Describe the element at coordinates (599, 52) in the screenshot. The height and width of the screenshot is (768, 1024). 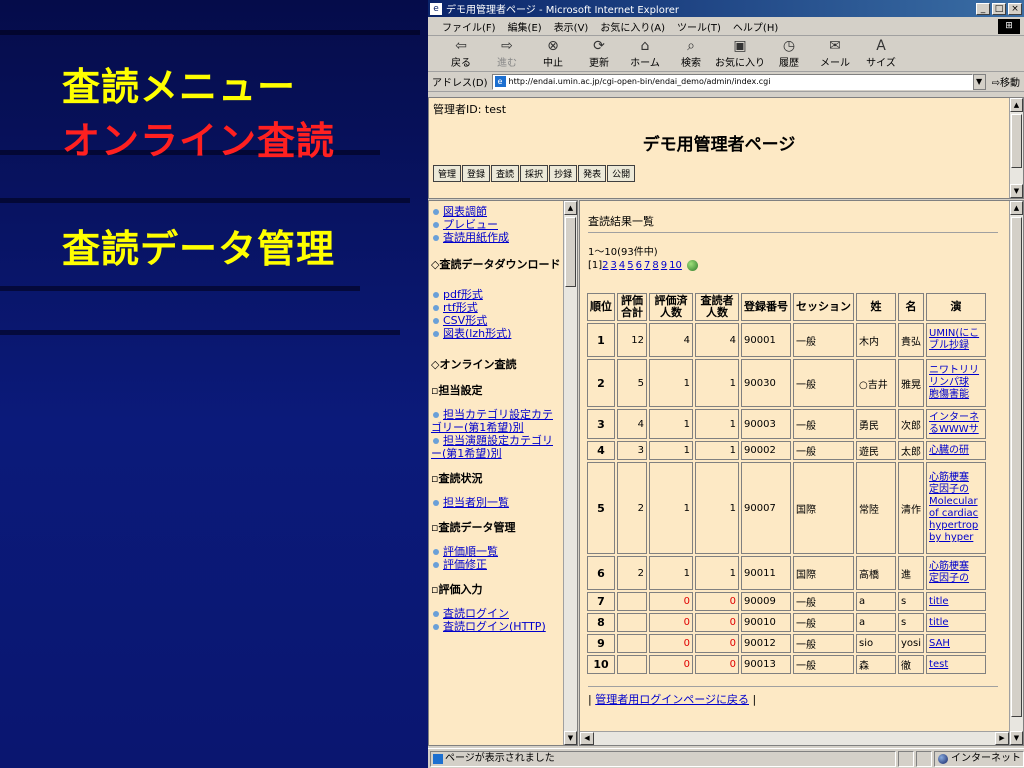
I see `refresh-button: ⟳ 更新` at that location.